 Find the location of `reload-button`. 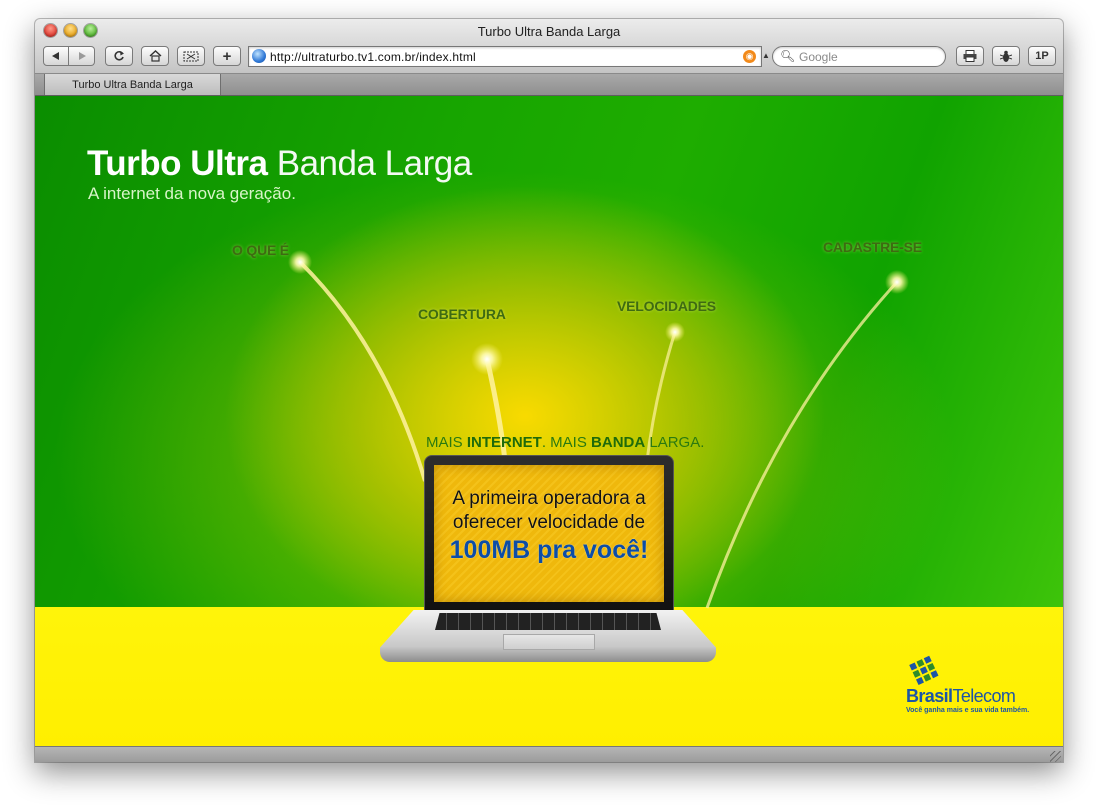

reload-button is located at coordinates (119, 56).